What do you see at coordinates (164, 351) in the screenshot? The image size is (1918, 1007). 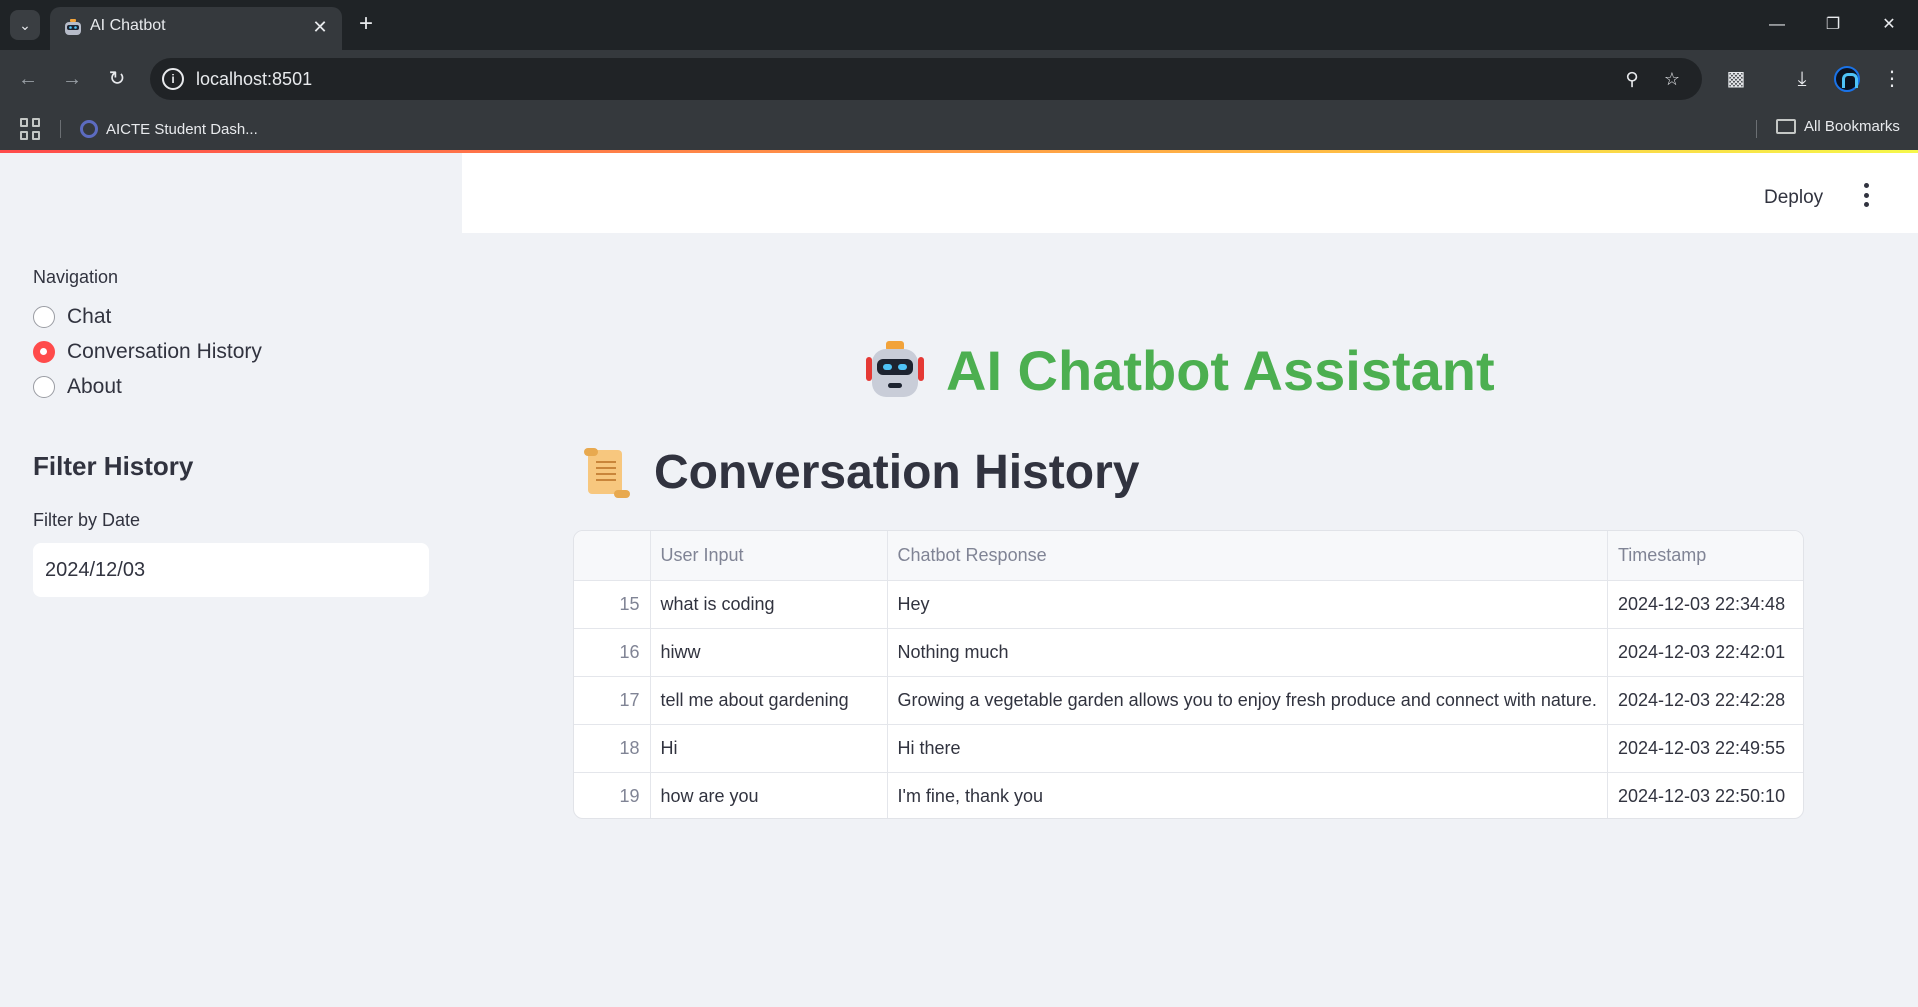 I see `nav-option-label: Conversation History` at bounding box center [164, 351].